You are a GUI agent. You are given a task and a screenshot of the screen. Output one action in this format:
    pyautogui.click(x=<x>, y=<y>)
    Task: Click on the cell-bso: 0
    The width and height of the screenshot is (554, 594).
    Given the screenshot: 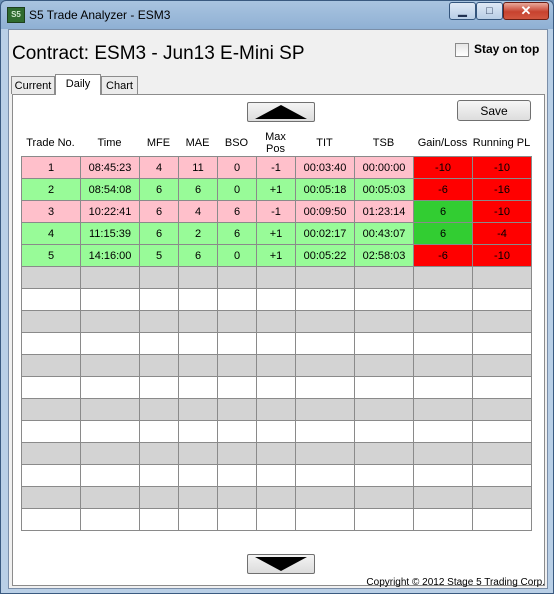 What is the action you would take?
    pyautogui.click(x=237, y=189)
    